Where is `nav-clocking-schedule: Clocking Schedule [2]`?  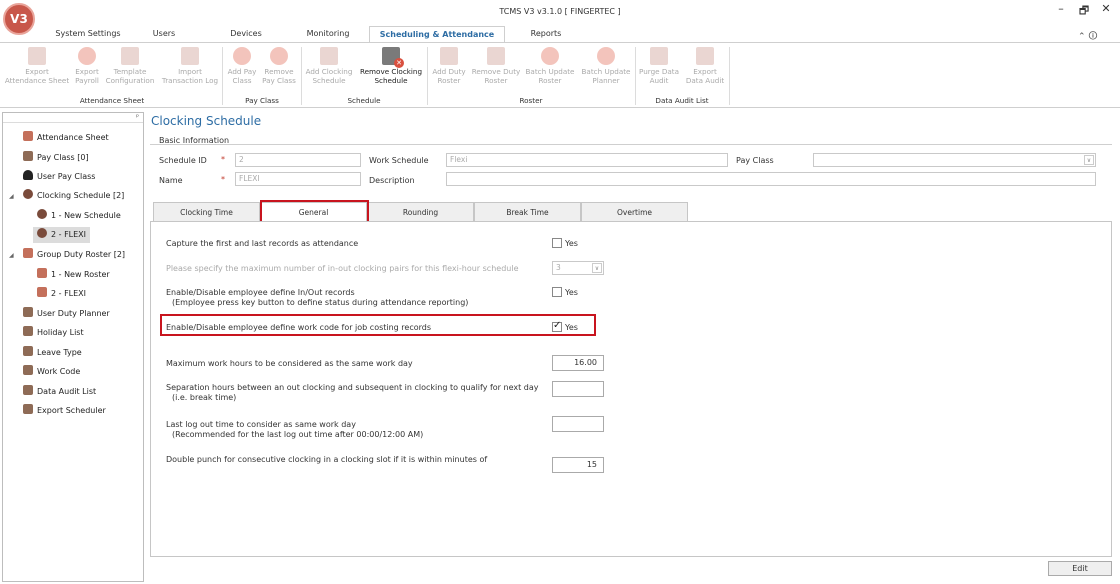
nav-clocking-schedule: Clocking Schedule [2] is located at coordinates (73, 196).